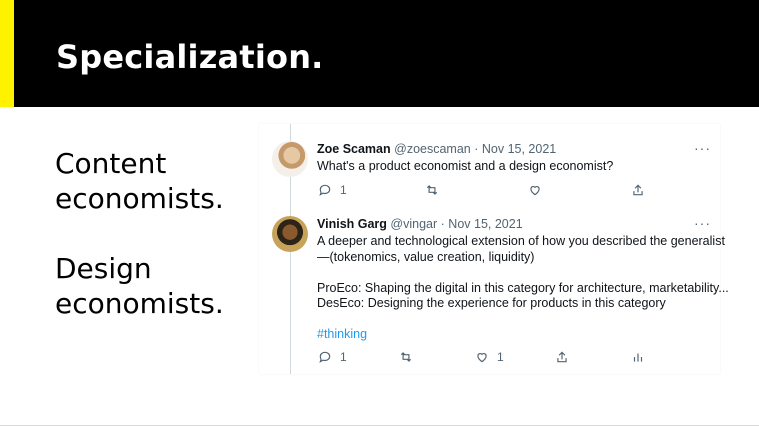  What do you see at coordinates (379, 425) in the screenshot?
I see `slide-bottom-border` at bounding box center [379, 425].